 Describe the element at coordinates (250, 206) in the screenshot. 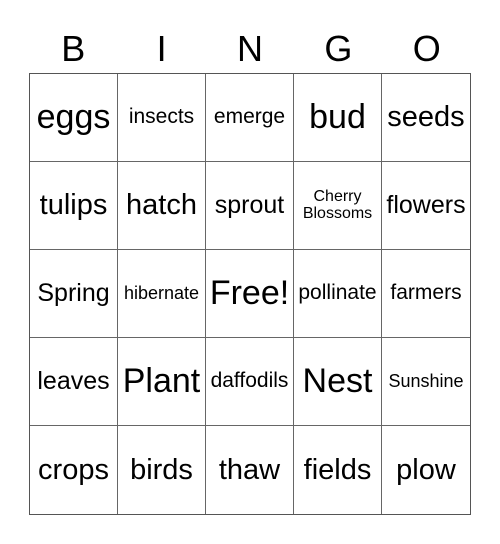

I see `bingo-cell: sprout` at that location.